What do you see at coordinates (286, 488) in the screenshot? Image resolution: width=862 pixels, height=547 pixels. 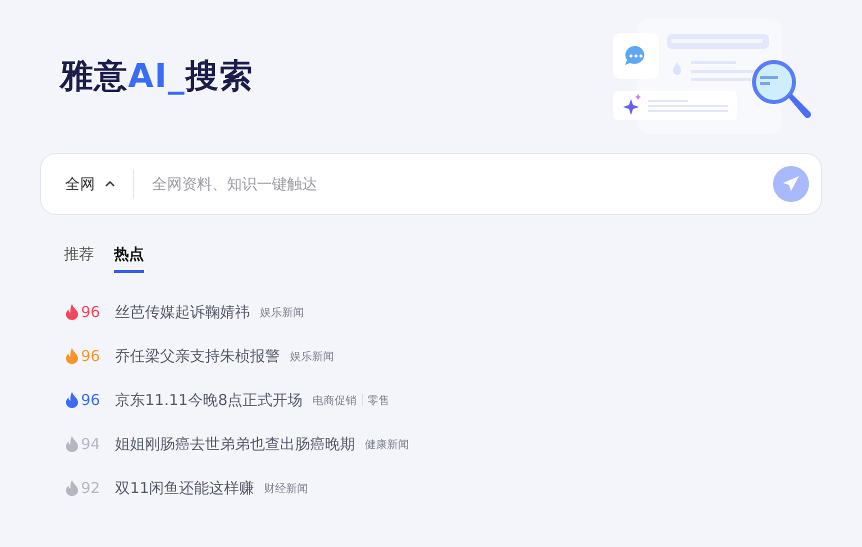 I see `category-tag: 财经新闻` at bounding box center [286, 488].